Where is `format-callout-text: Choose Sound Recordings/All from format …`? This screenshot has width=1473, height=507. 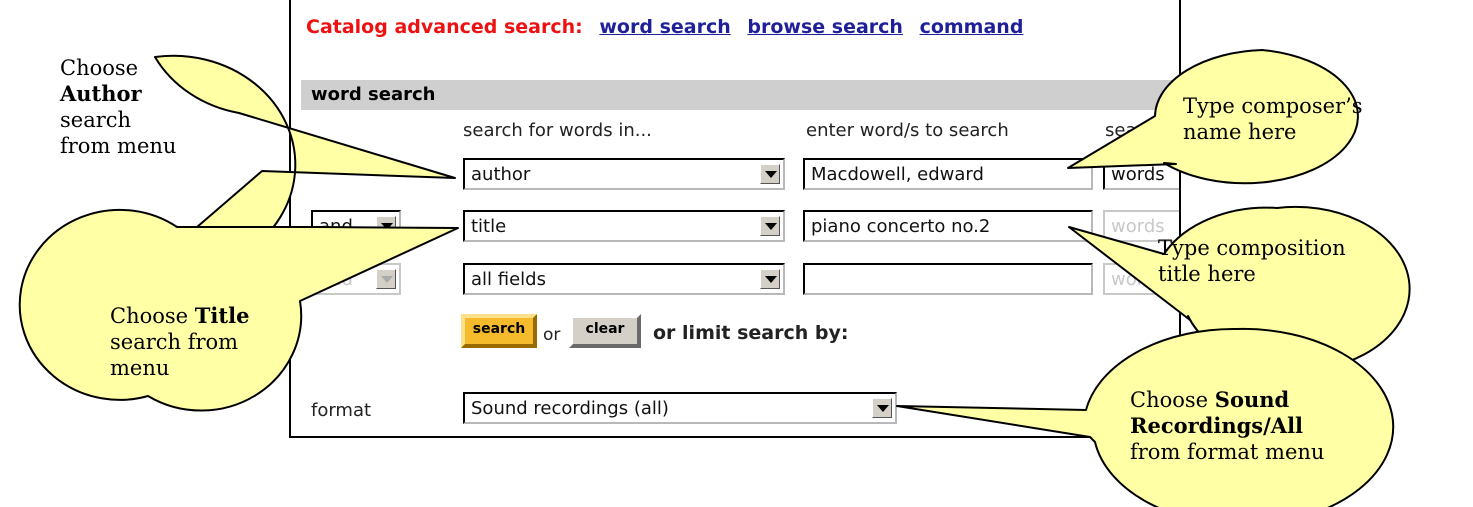 format-callout-text: Choose Sound Recordings/All from format … is located at coordinates (1227, 425).